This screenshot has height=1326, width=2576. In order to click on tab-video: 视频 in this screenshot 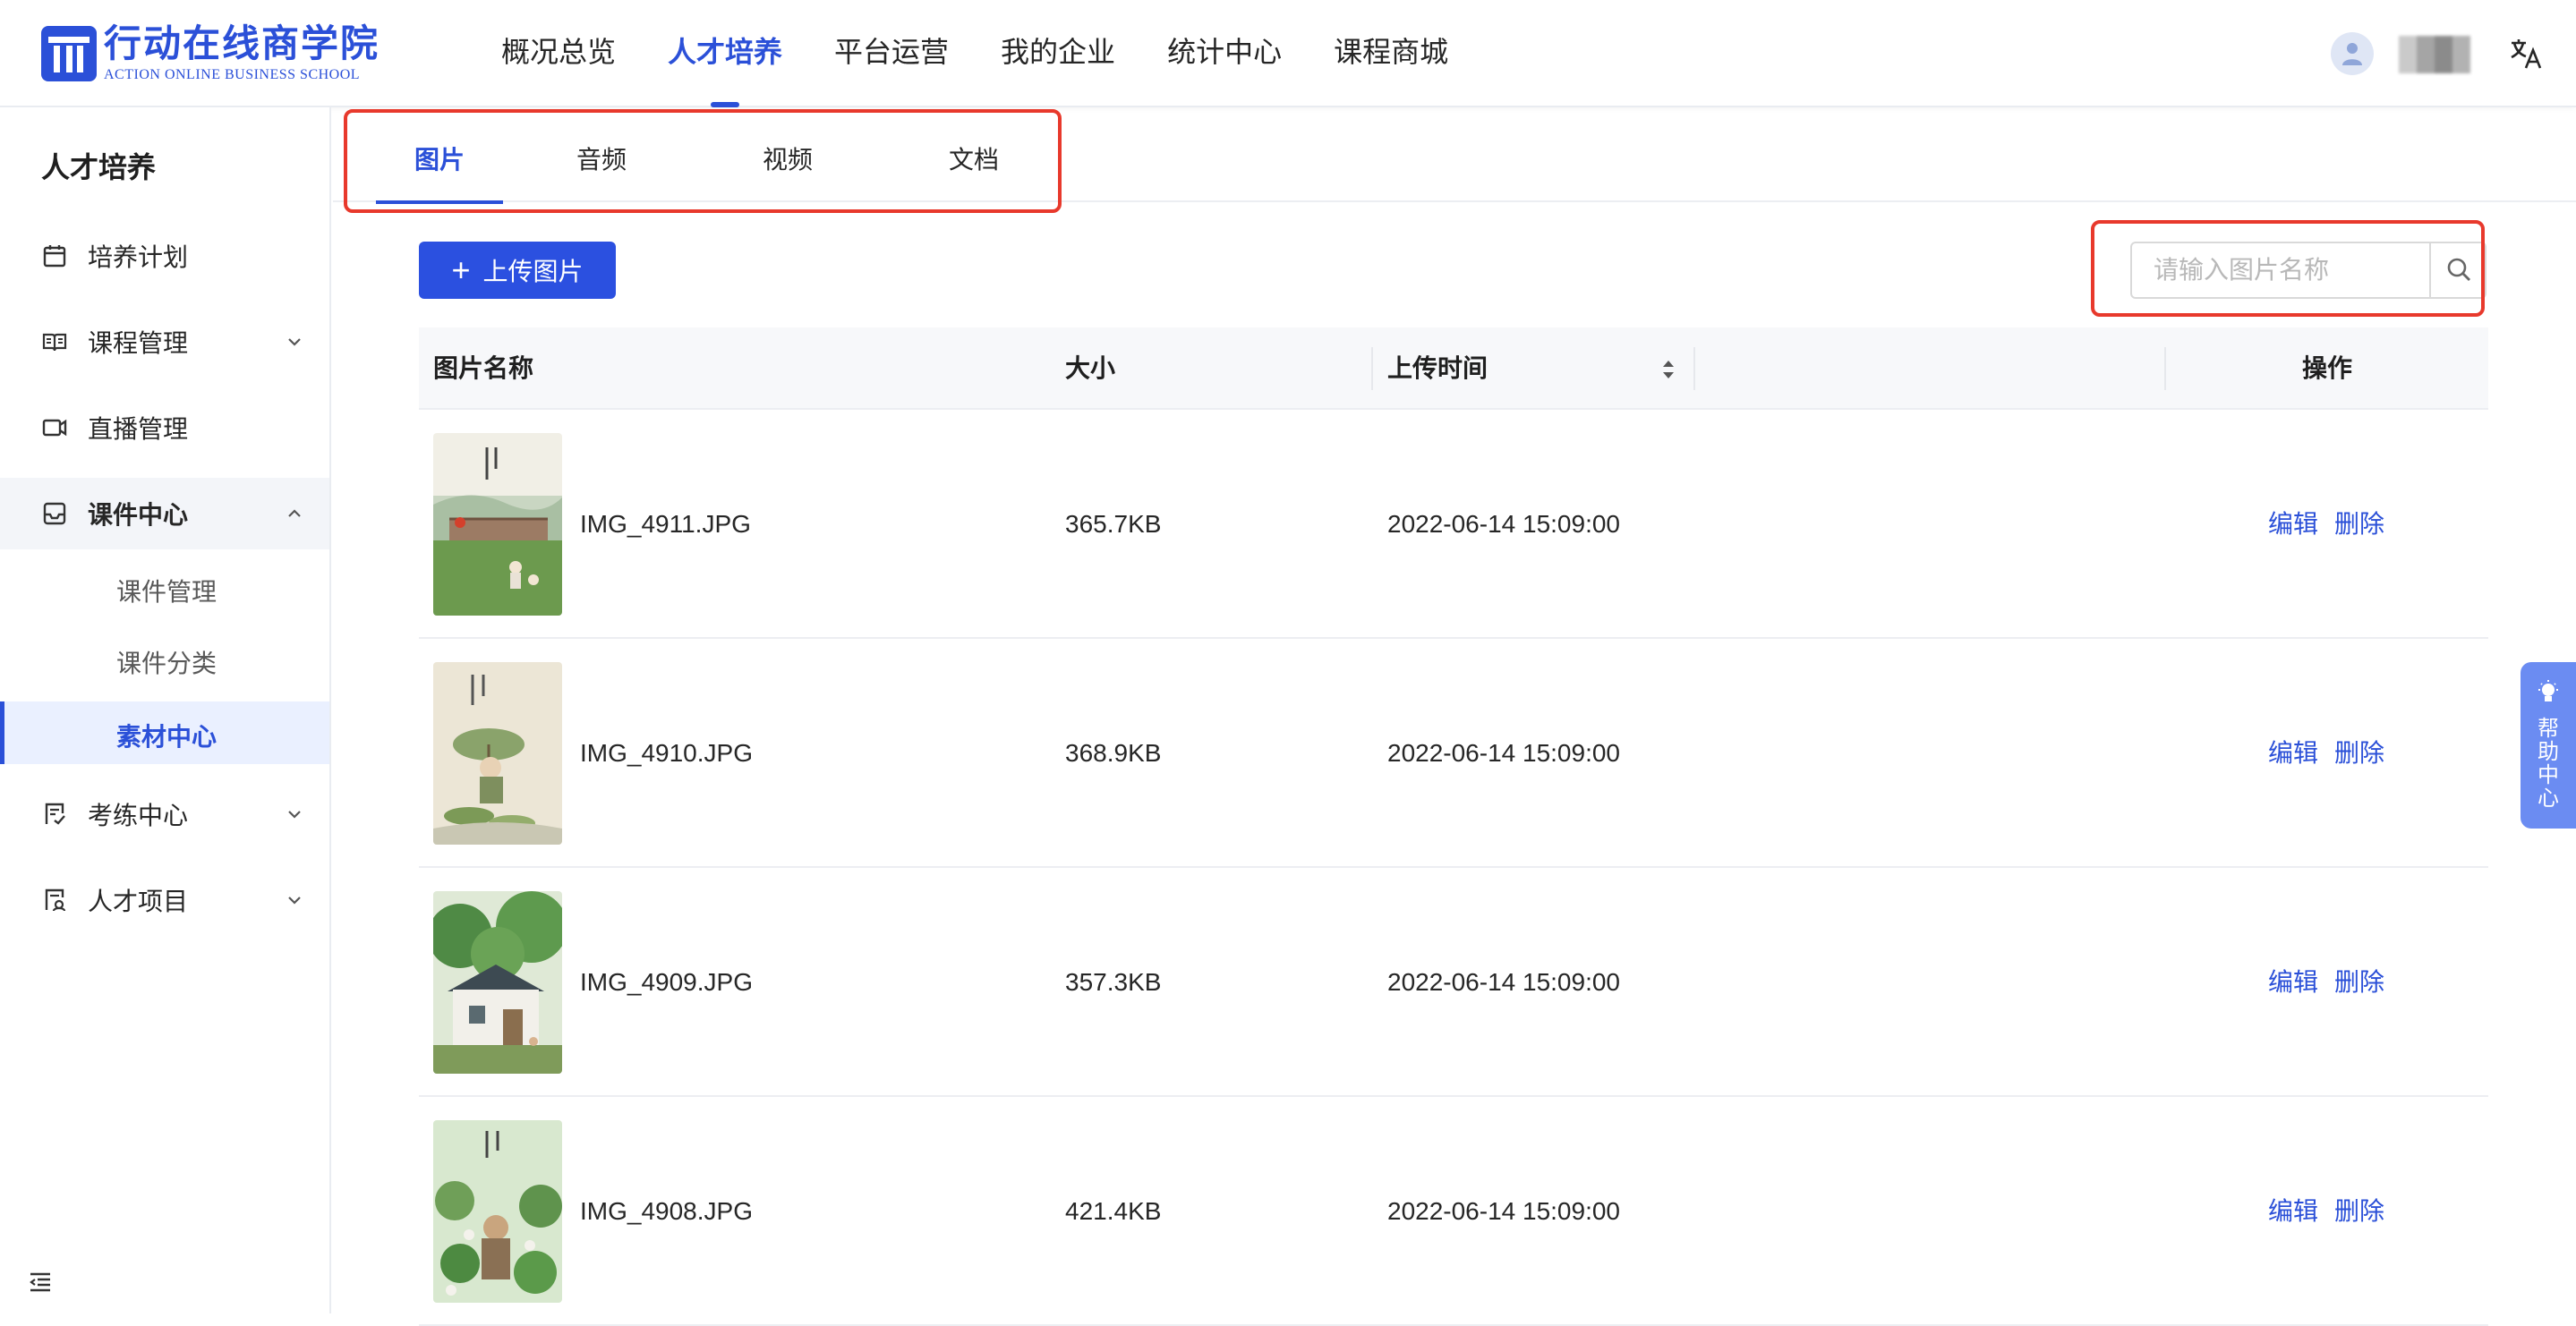, I will do `click(787, 154)`.